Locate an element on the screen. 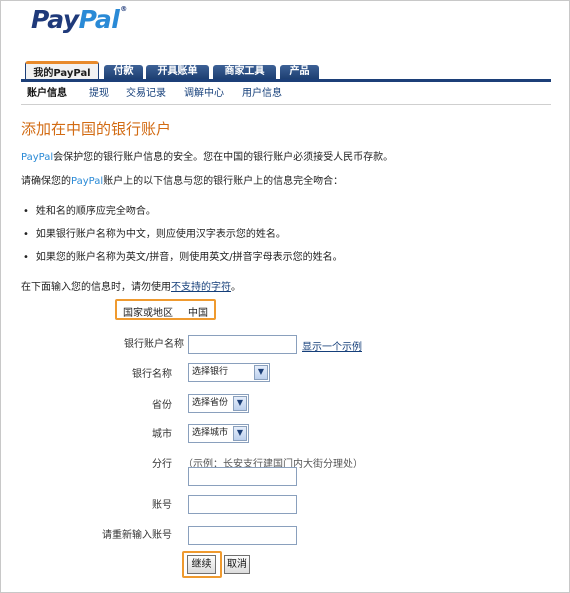  bullet-item: 如果您的账户名称为英文/拼音，则使用英文/拼音字母表示您的姓名。 is located at coordinates (183, 255).